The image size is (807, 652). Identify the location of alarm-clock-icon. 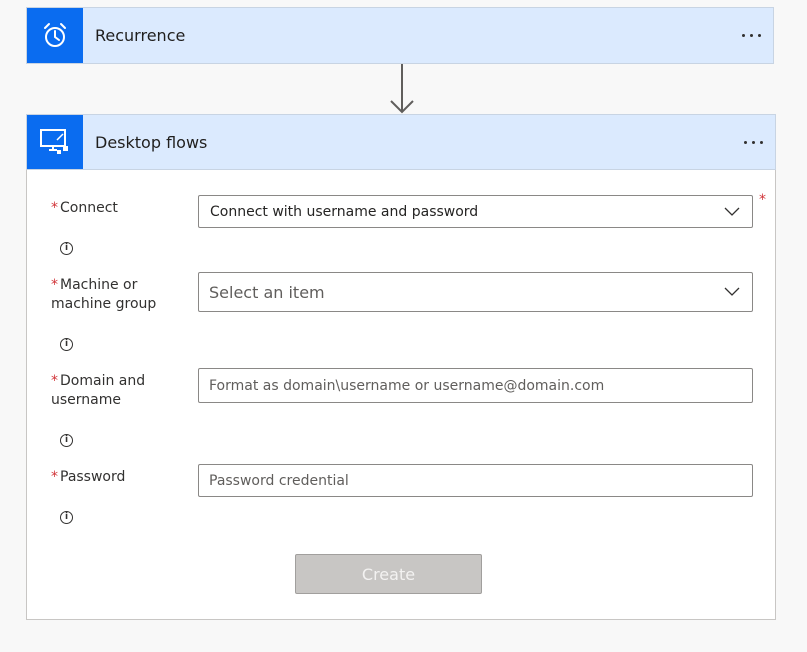
(55, 35).